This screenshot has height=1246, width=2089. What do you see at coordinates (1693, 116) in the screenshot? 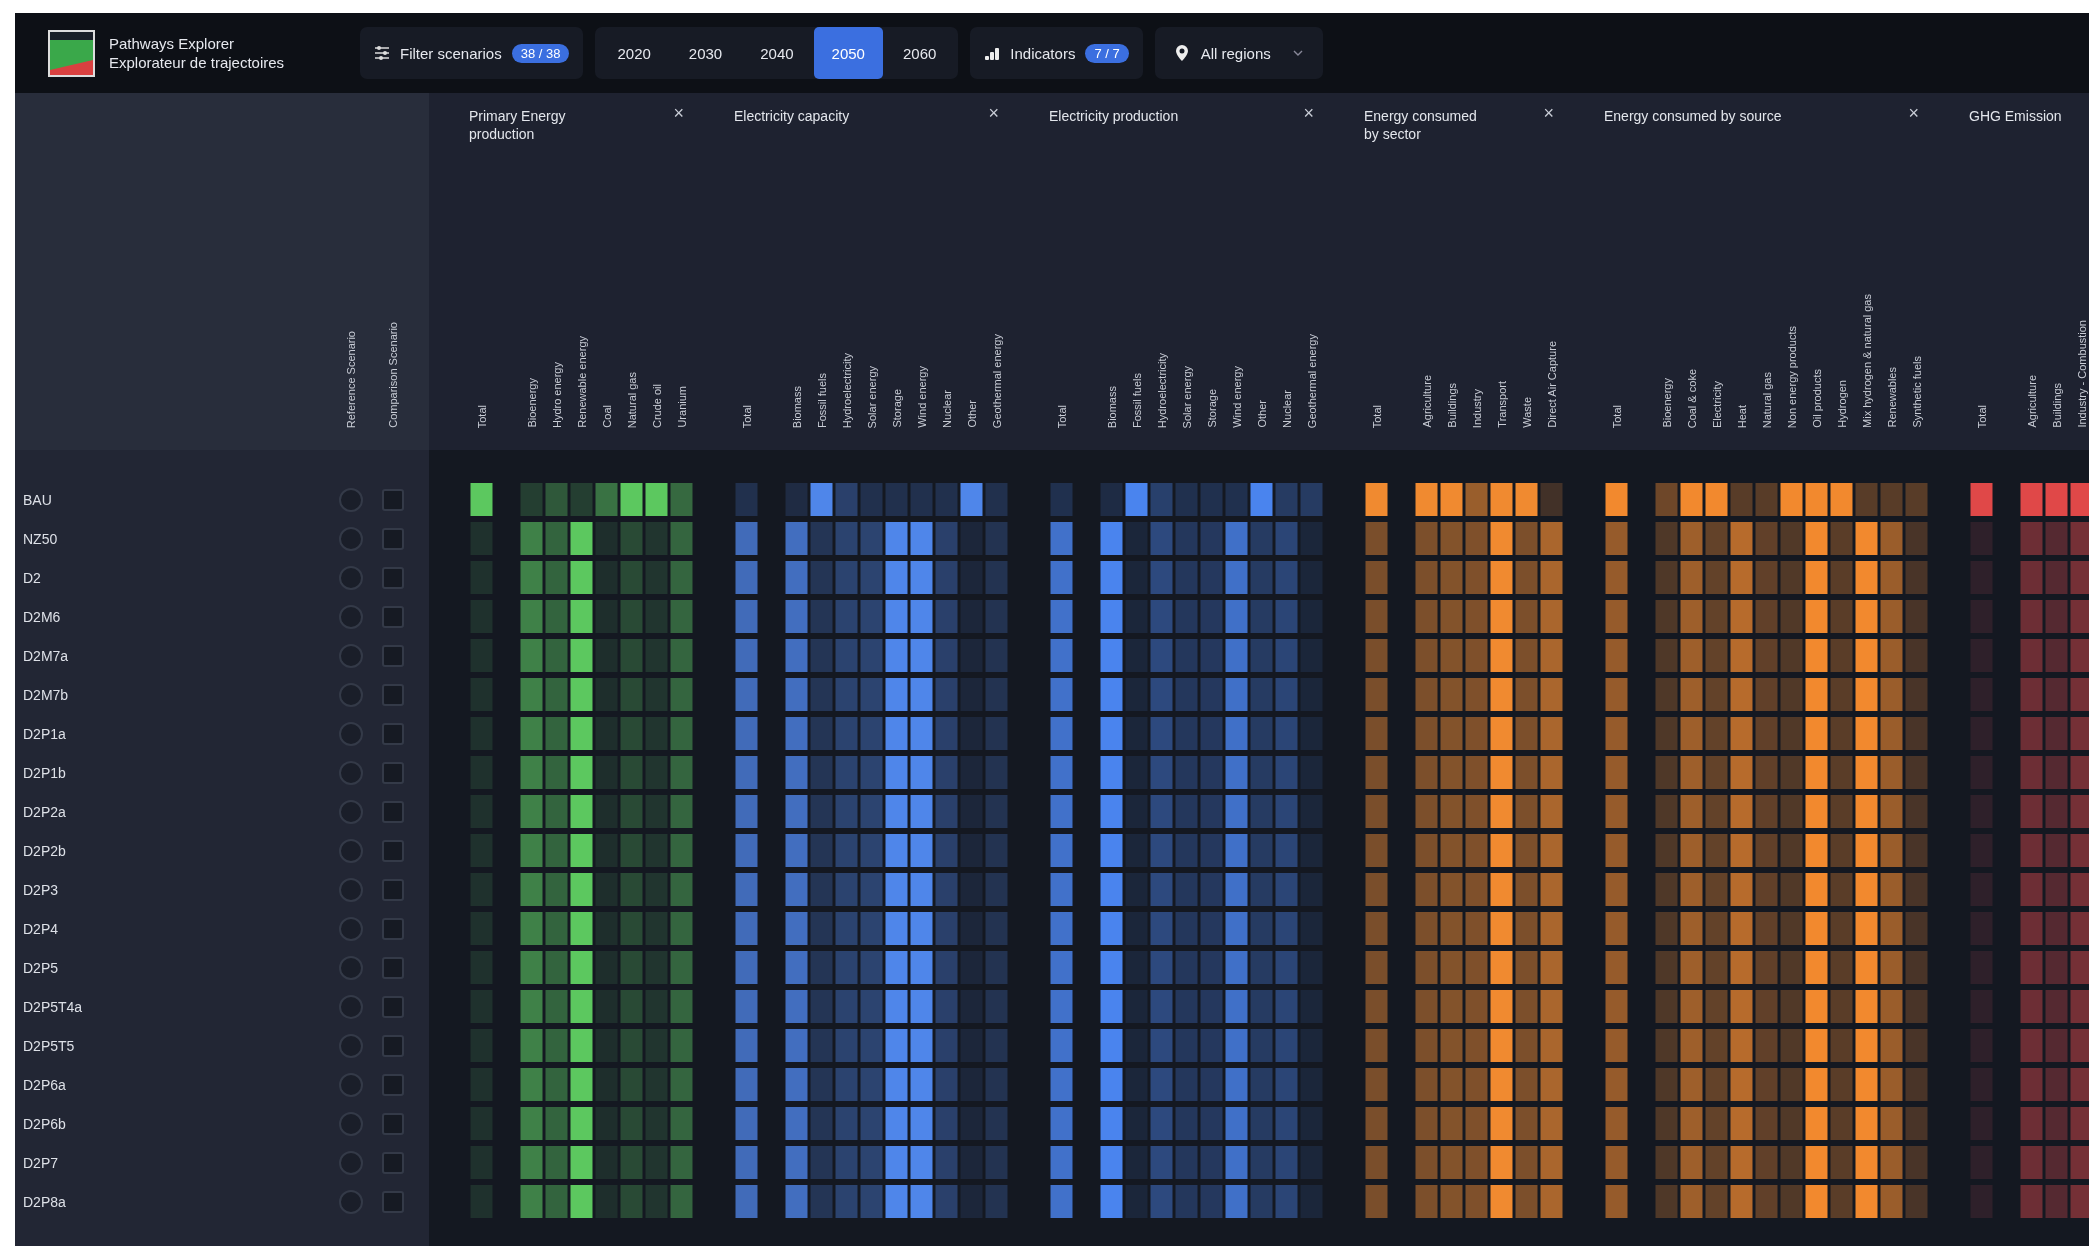
I see `indicator-title: Energy consumed by source` at bounding box center [1693, 116].